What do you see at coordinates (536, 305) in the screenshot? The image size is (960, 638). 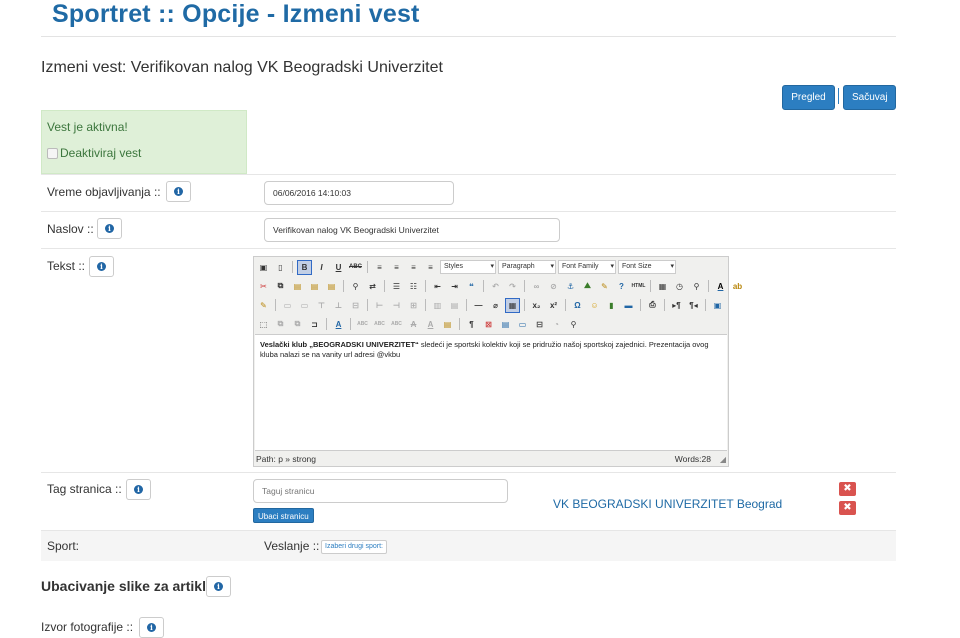 I see `subscript-icon: x₂` at bounding box center [536, 305].